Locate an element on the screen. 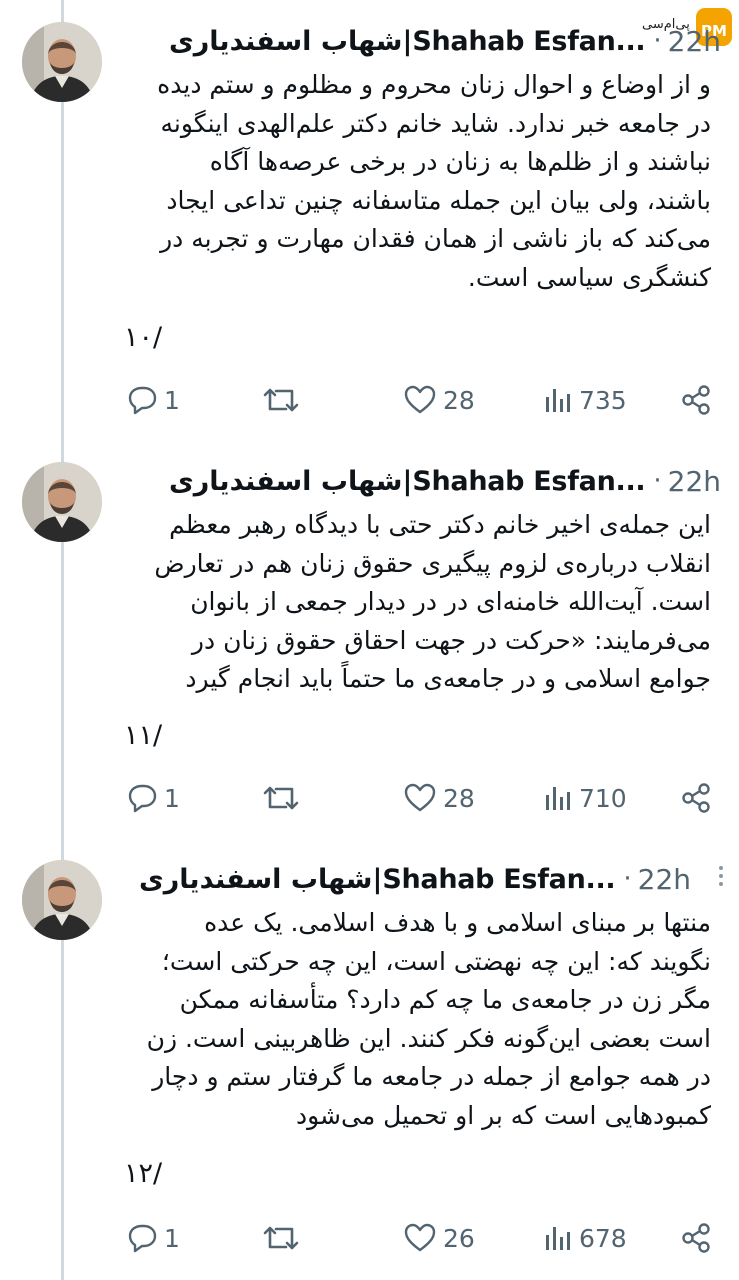 Image resolution: width=739 pixels, height=1280 pixels. thread-number: ۱۰/ is located at coordinates (143, 337).